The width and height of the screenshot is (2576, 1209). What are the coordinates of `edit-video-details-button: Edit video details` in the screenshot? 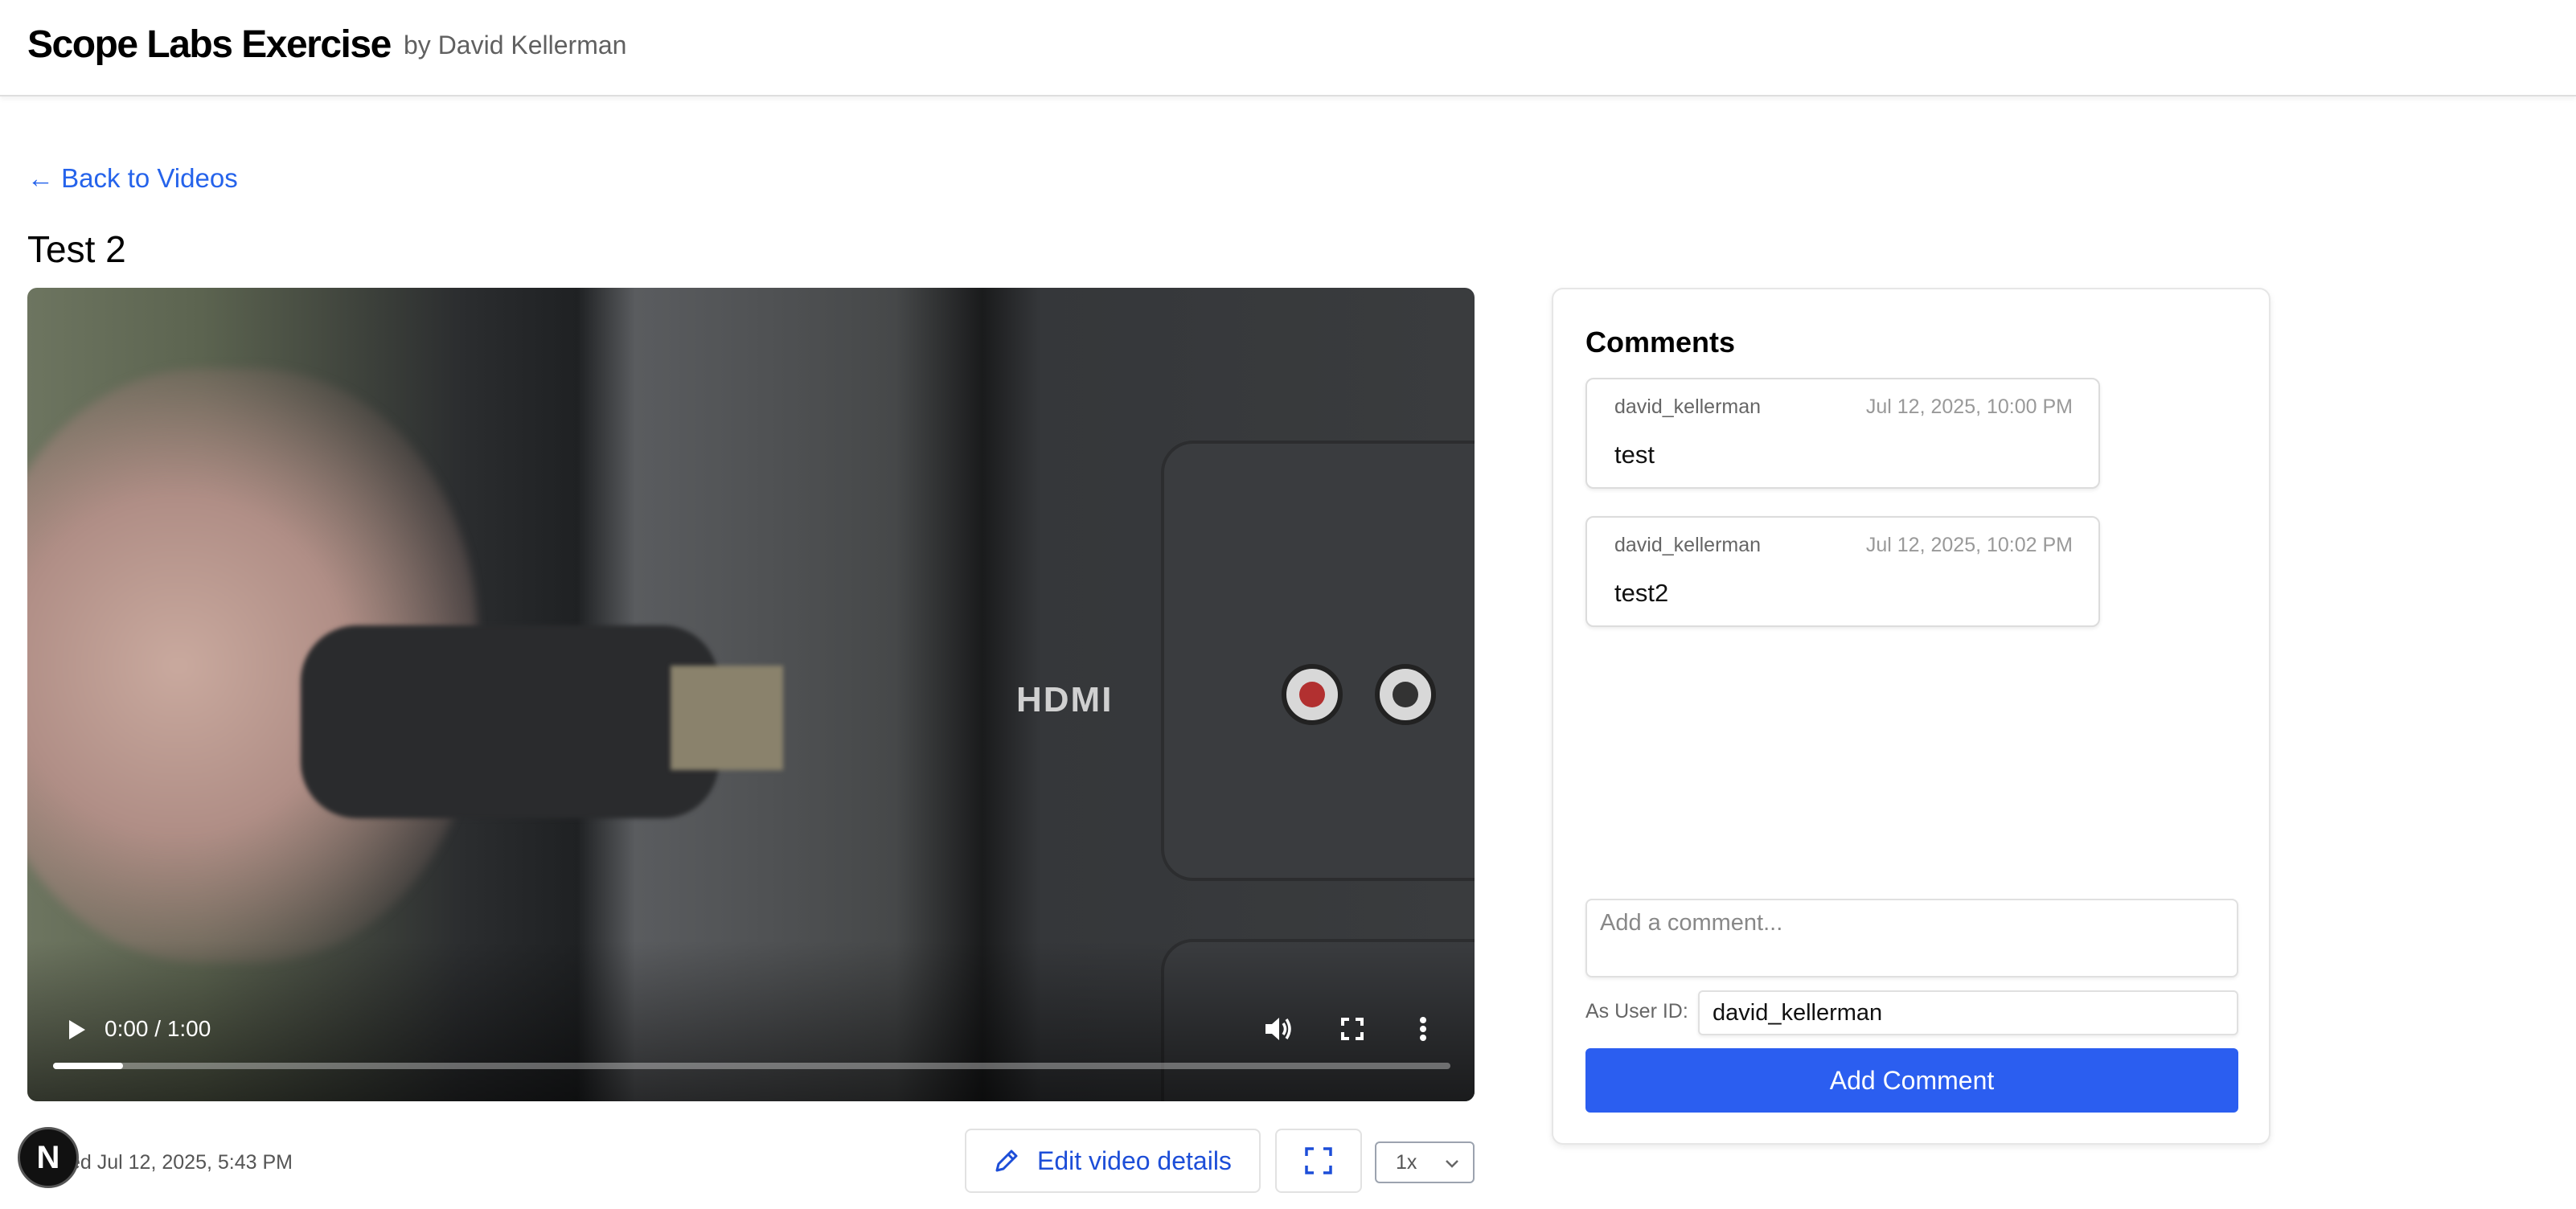 It's located at (1113, 1161).